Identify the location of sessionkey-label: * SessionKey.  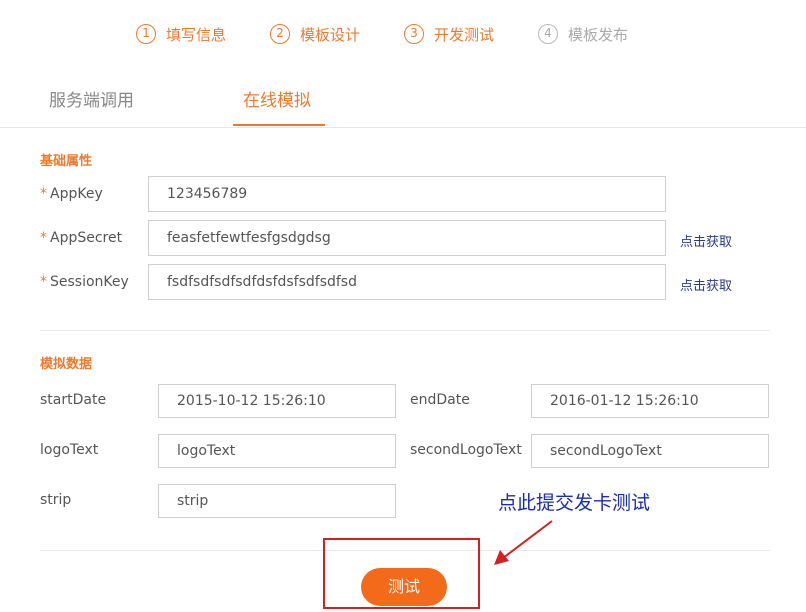
(84, 282).